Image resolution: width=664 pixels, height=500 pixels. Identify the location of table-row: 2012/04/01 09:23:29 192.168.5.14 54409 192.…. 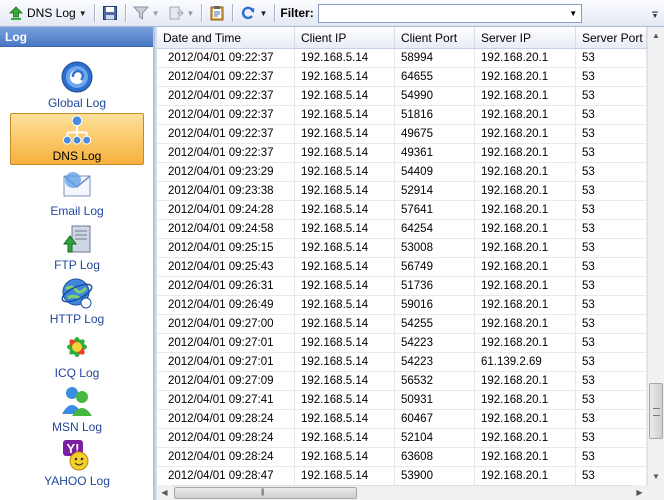
(402, 172).